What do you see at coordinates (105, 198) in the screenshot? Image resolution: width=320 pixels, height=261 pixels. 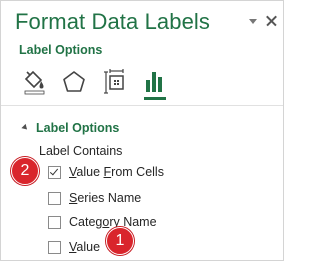 I see `series-name-label: Series Name` at bounding box center [105, 198].